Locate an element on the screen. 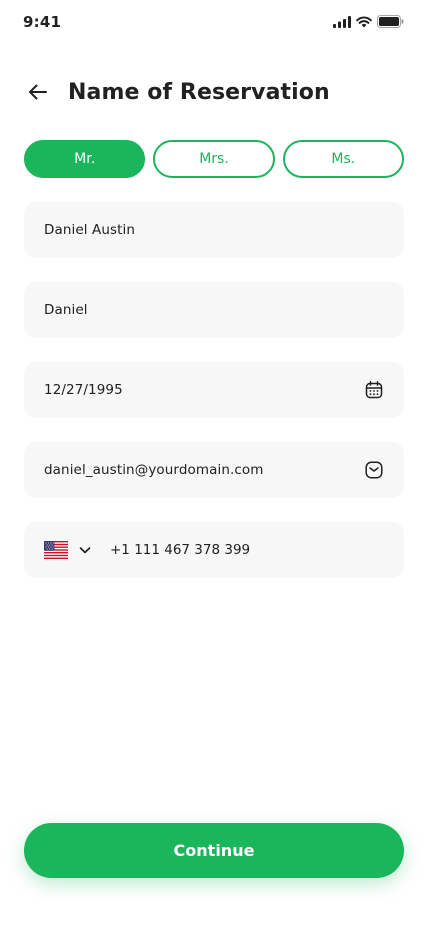 This screenshot has width=428, height=926. full-name-value: Daniel Austin is located at coordinates (90, 230).